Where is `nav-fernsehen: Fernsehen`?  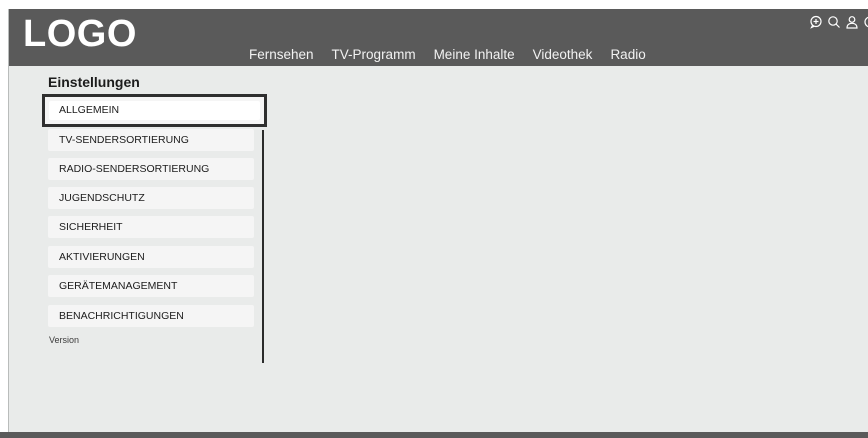
nav-fernsehen: Fernsehen is located at coordinates (281, 54).